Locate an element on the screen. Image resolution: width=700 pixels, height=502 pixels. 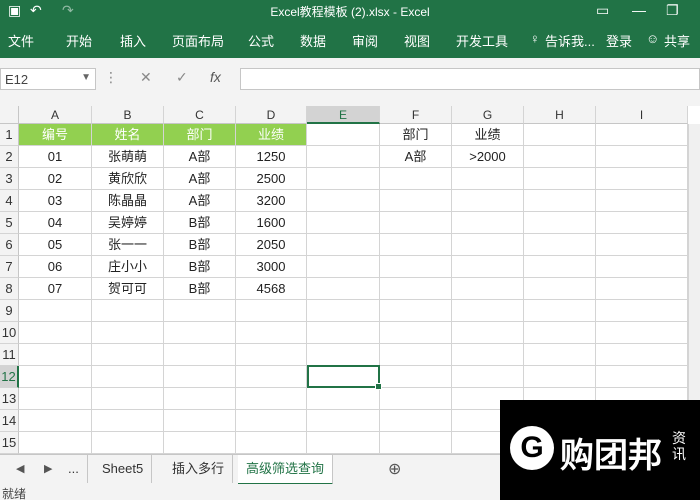
cell-g8 is located at coordinates (488, 289).